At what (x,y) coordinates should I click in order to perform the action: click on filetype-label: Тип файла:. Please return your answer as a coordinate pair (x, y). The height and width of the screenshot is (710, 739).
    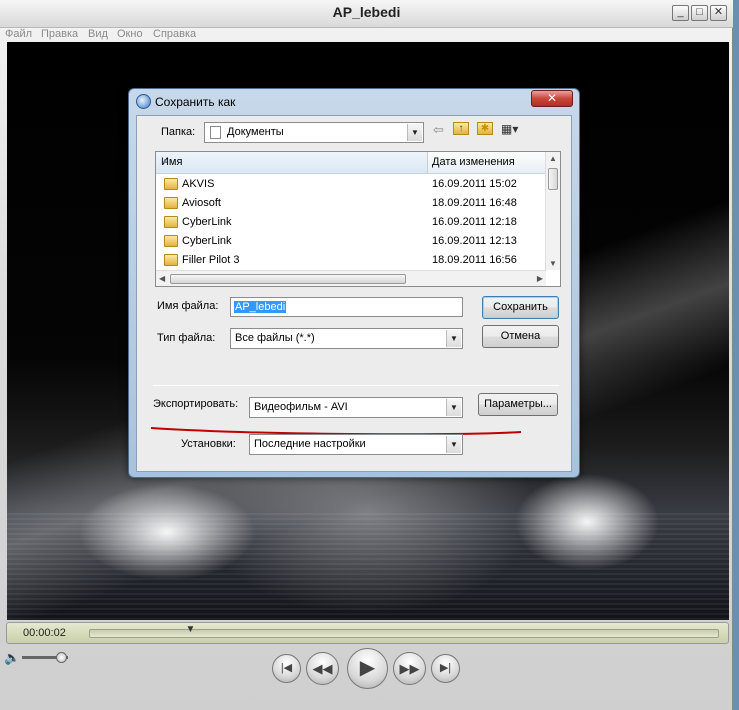
    Looking at the image, I should click on (186, 338).